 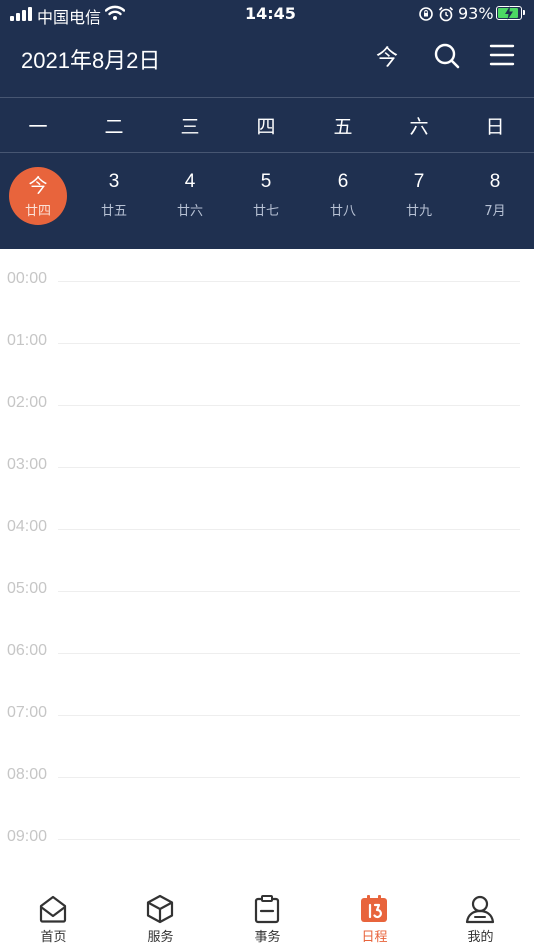 What do you see at coordinates (90, 59) in the screenshot?
I see `page-title: 2021年8月2日` at bounding box center [90, 59].